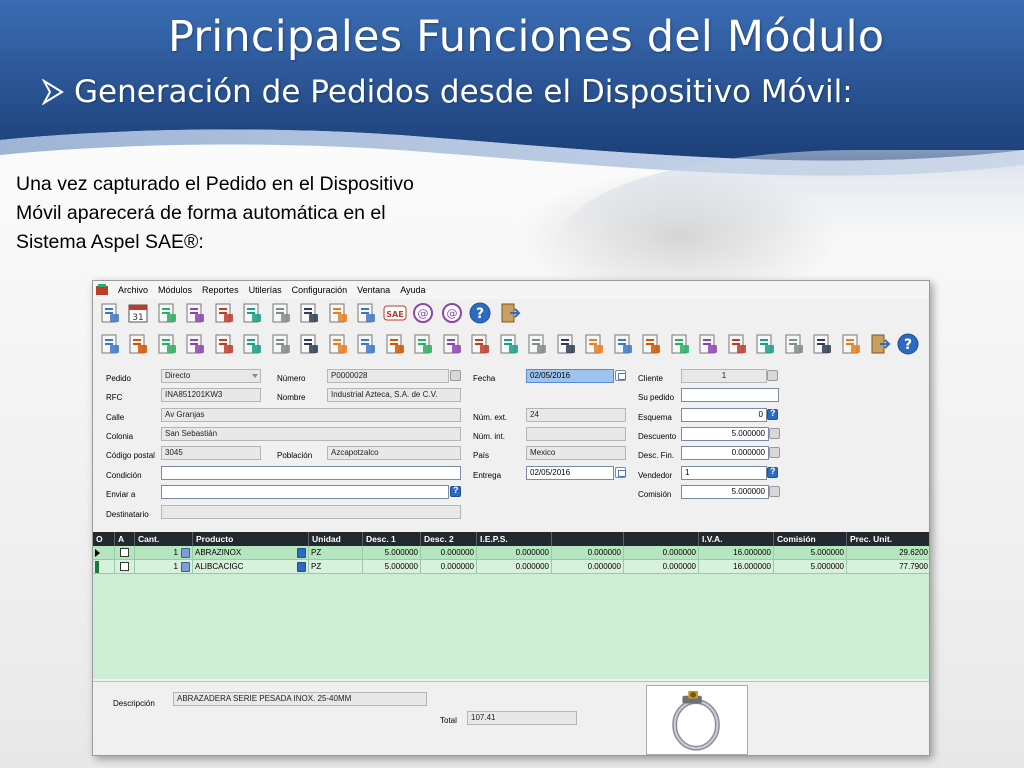 The image size is (1024, 768). I want to click on destinatario-field, so click(311, 512).